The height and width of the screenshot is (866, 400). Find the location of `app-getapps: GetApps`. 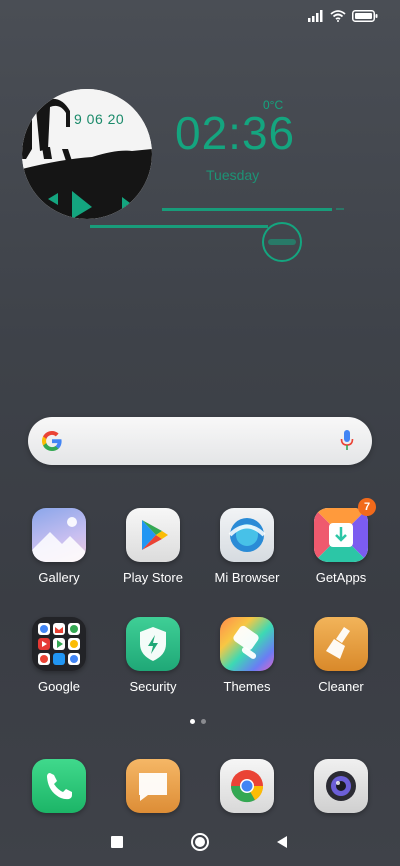

app-getapps: GetApps is located at coordinates (341, 546).